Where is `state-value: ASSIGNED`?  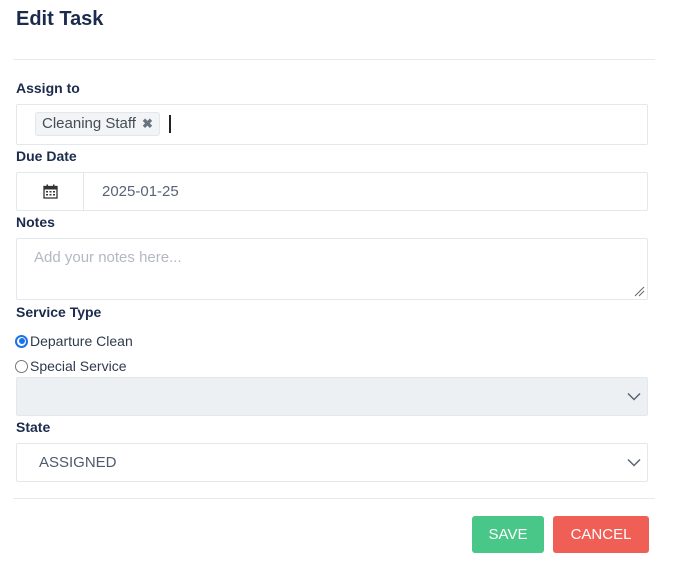 state-value: ASSIGNED is located at coordinates (78, 462).